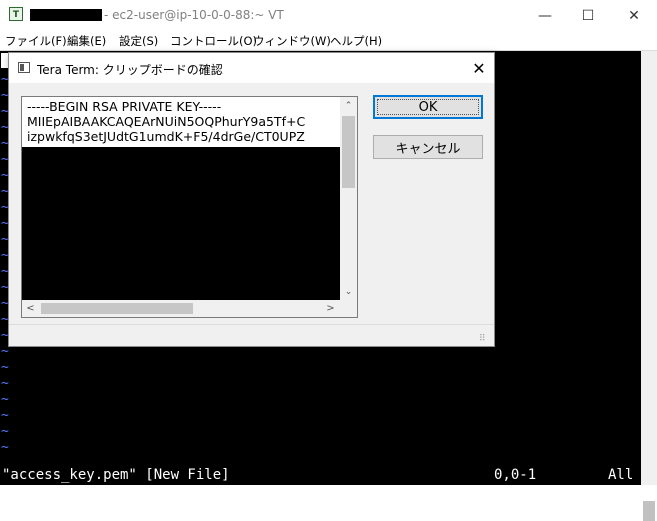  What do you see at coordinates (4, 60) in the screenshot?
I see `terminal-cursor` at bounding box center [4, 60].